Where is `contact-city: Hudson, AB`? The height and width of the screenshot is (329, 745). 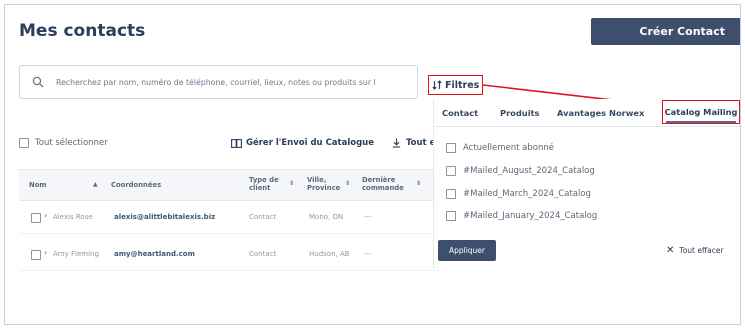 contact-city: Hudson, AB is located at coordinates (329, 254).